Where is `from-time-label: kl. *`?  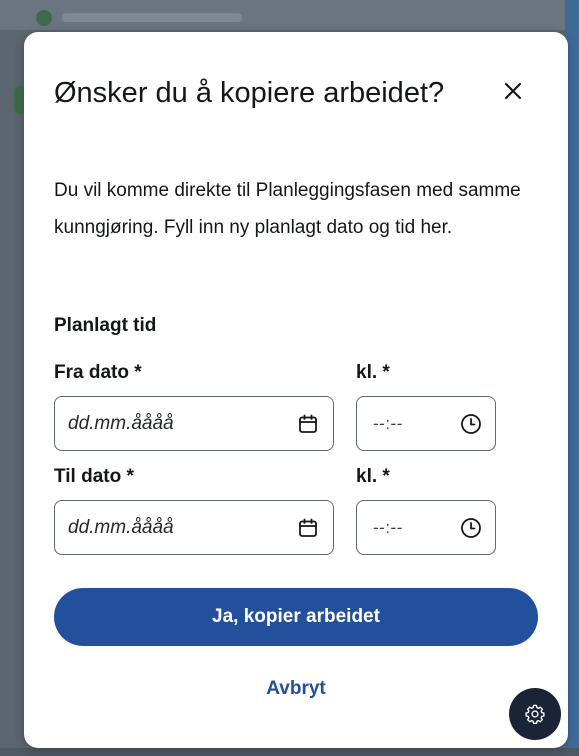
from-time-label: kl. * is located at coordinates (373, 372).